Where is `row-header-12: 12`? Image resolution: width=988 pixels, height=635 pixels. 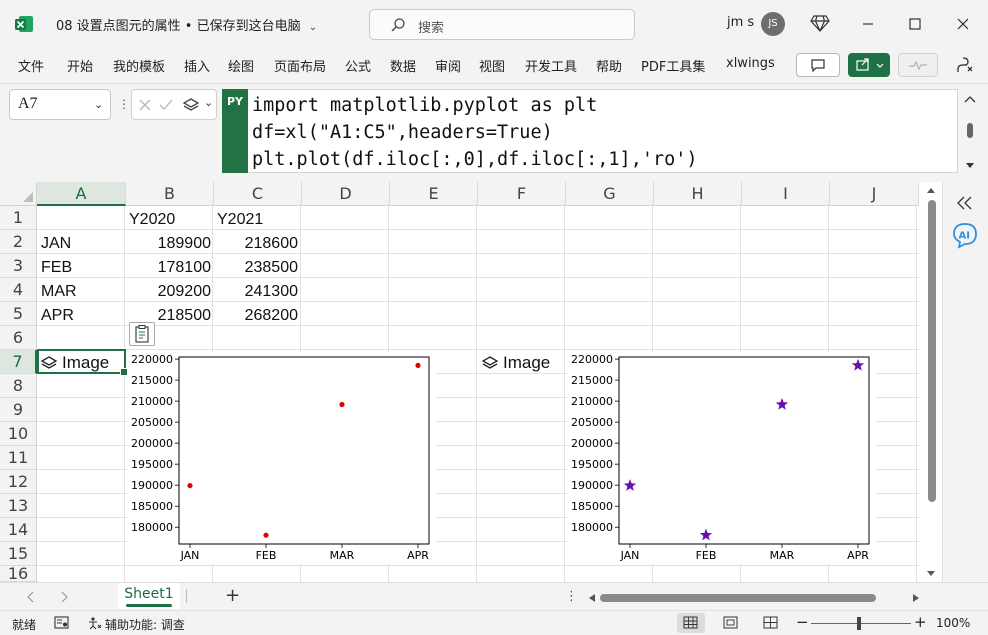 row-header-12: 12 is located at coordinates (18, 482).